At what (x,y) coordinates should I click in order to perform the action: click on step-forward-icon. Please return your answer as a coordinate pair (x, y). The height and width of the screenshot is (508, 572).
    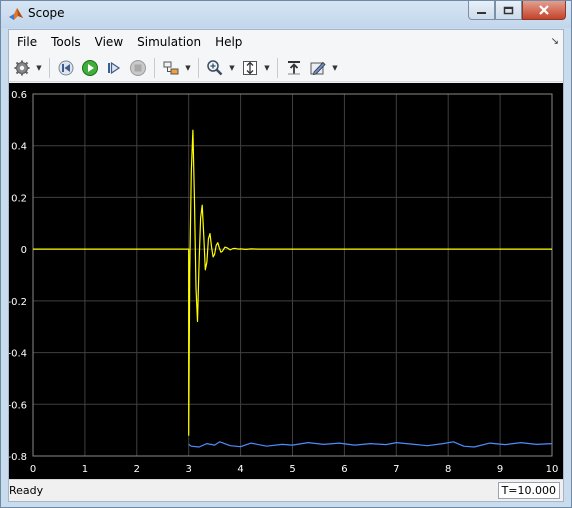
    Looking at the image, I should click on (114, 67).